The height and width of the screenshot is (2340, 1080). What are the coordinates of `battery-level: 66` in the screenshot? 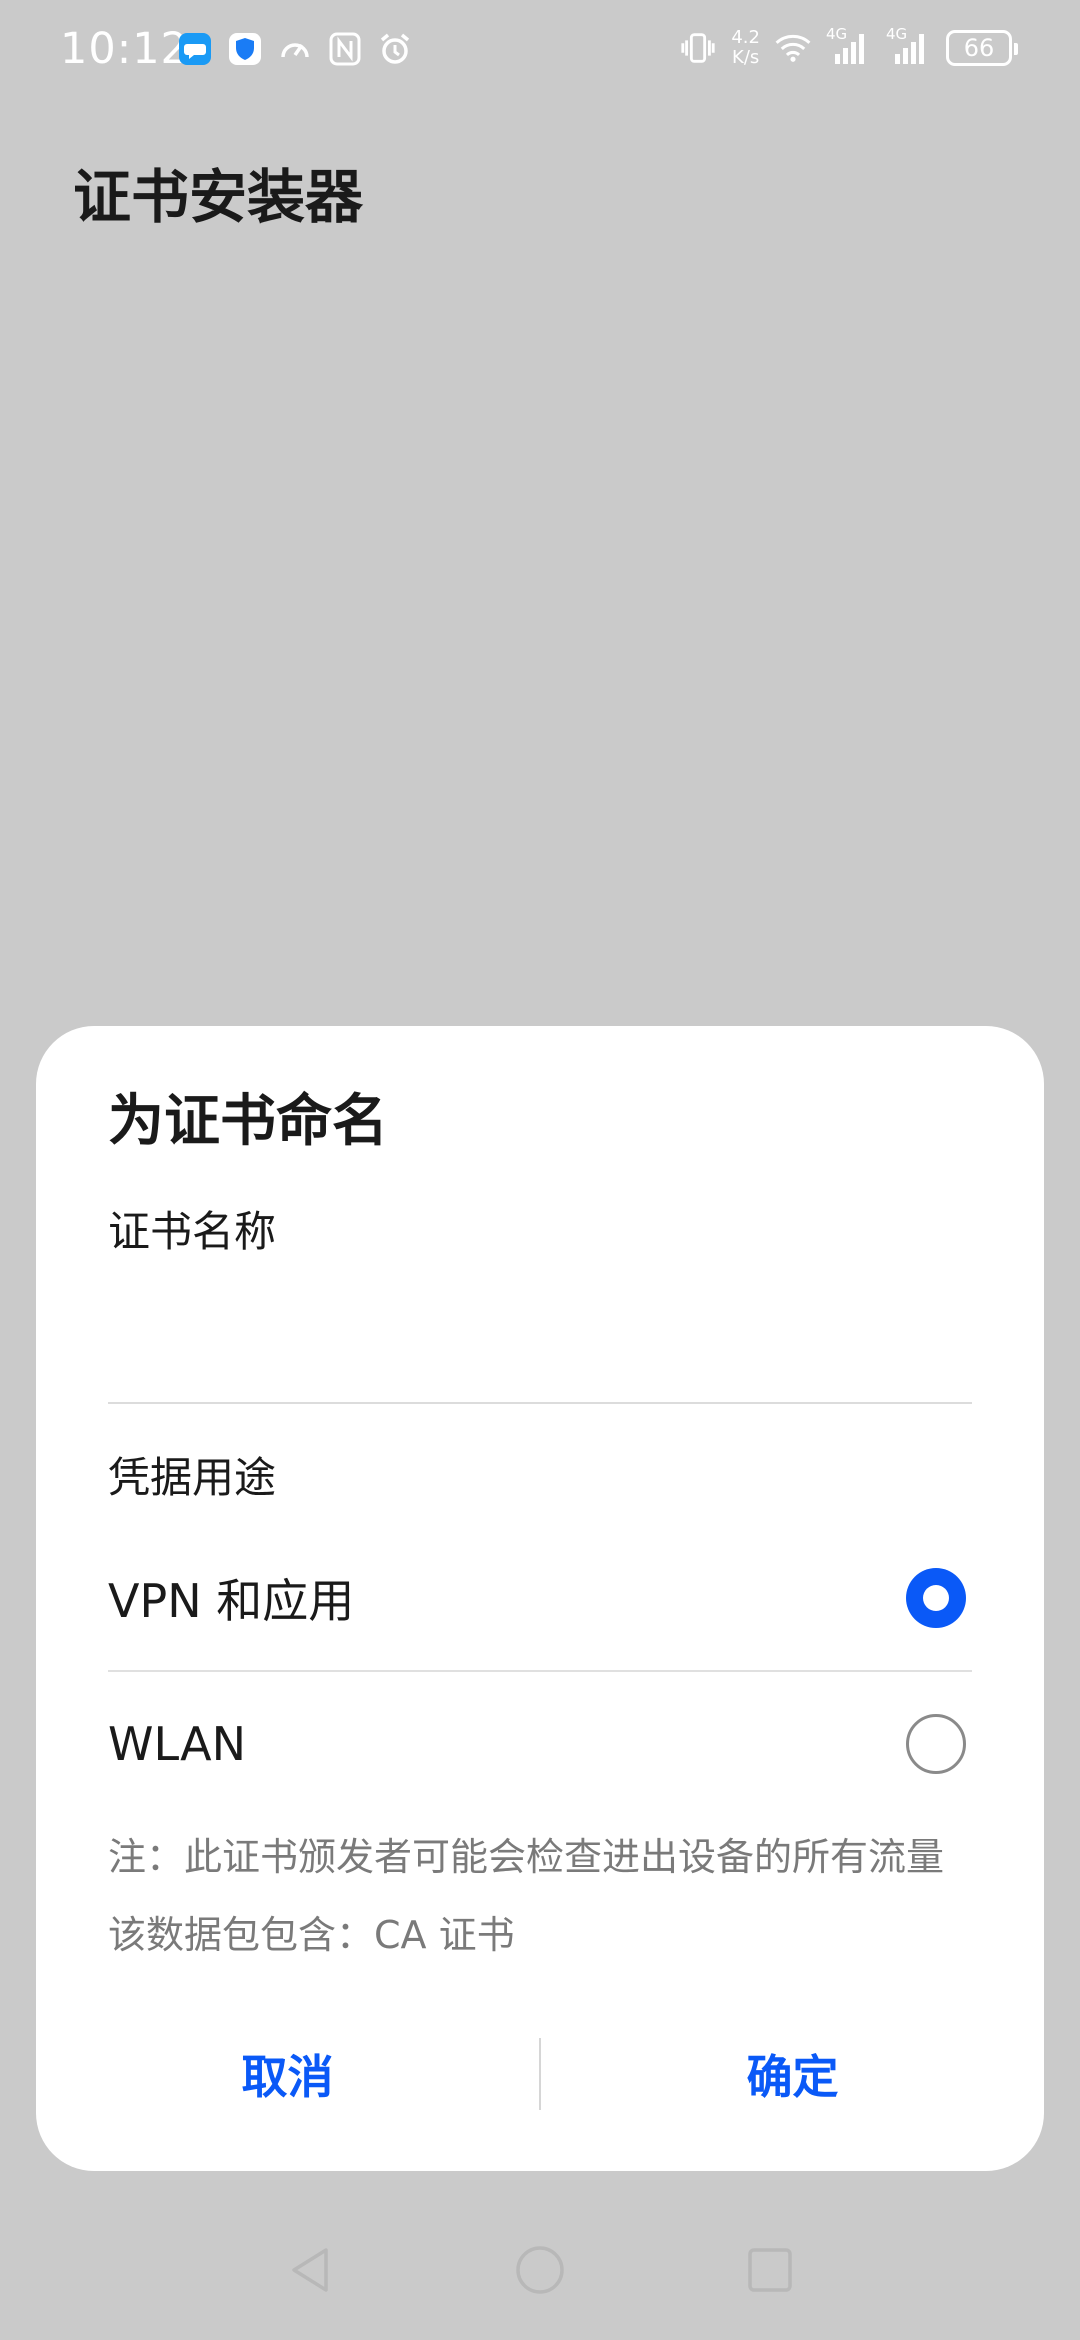 It's located at (979, 48).